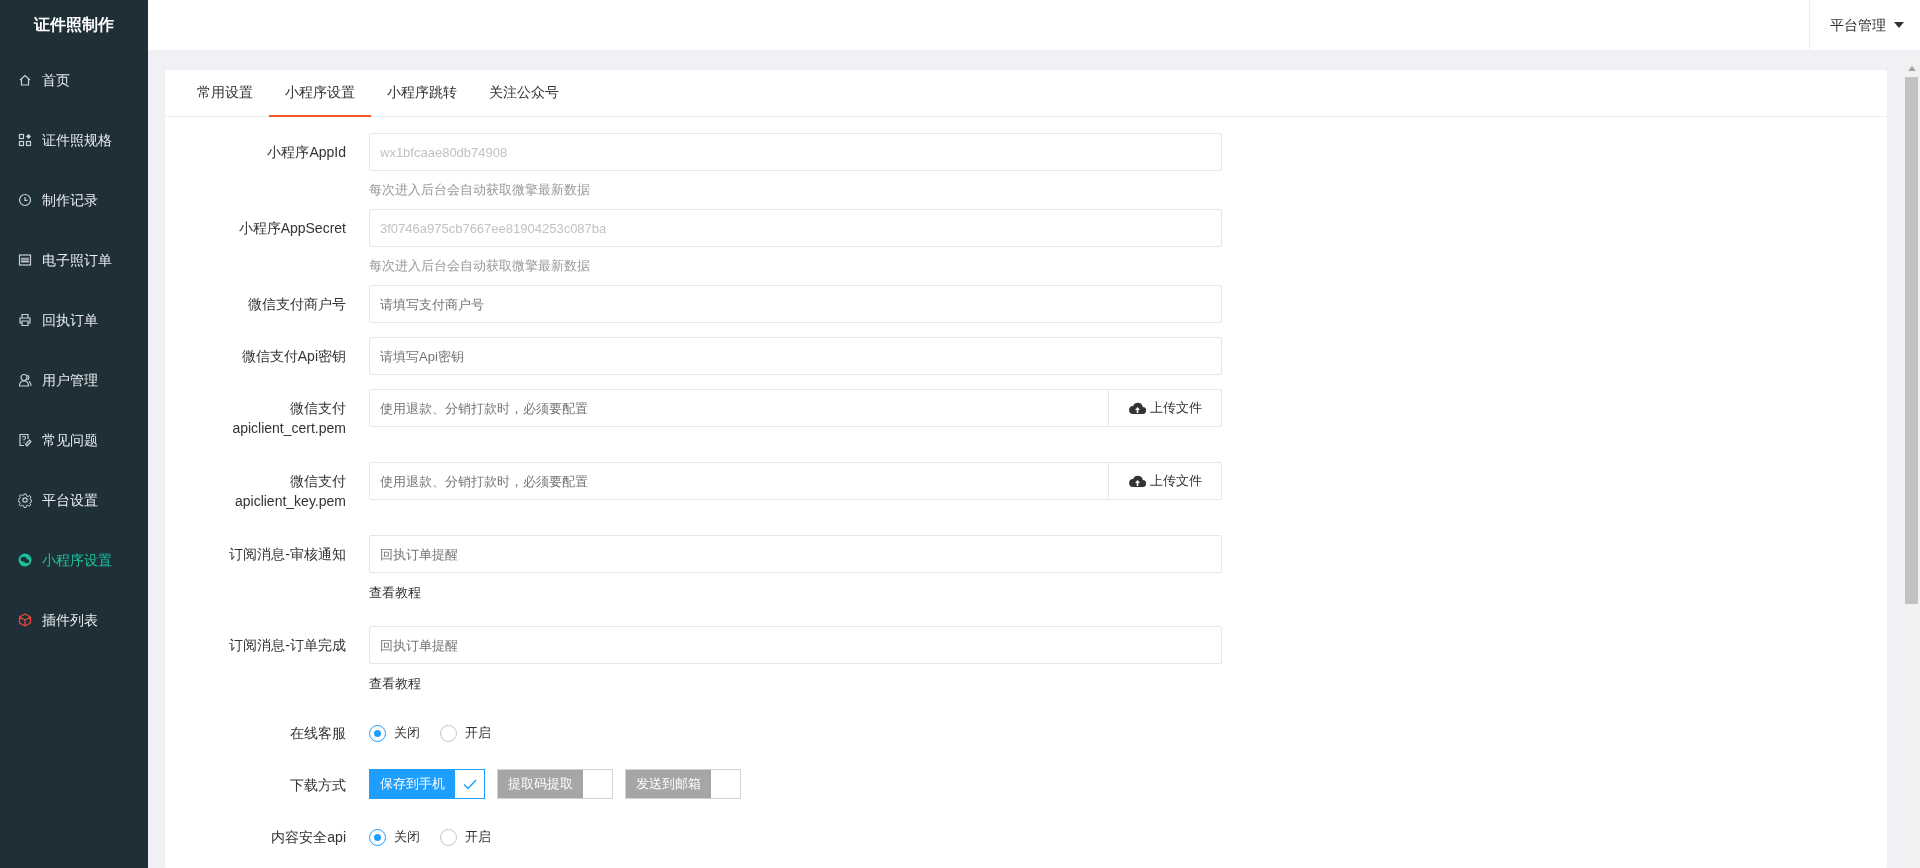  Describe the element at coordinates (306, 152) in the screenshot. I see `field-label: 小程序AppId` at that location.